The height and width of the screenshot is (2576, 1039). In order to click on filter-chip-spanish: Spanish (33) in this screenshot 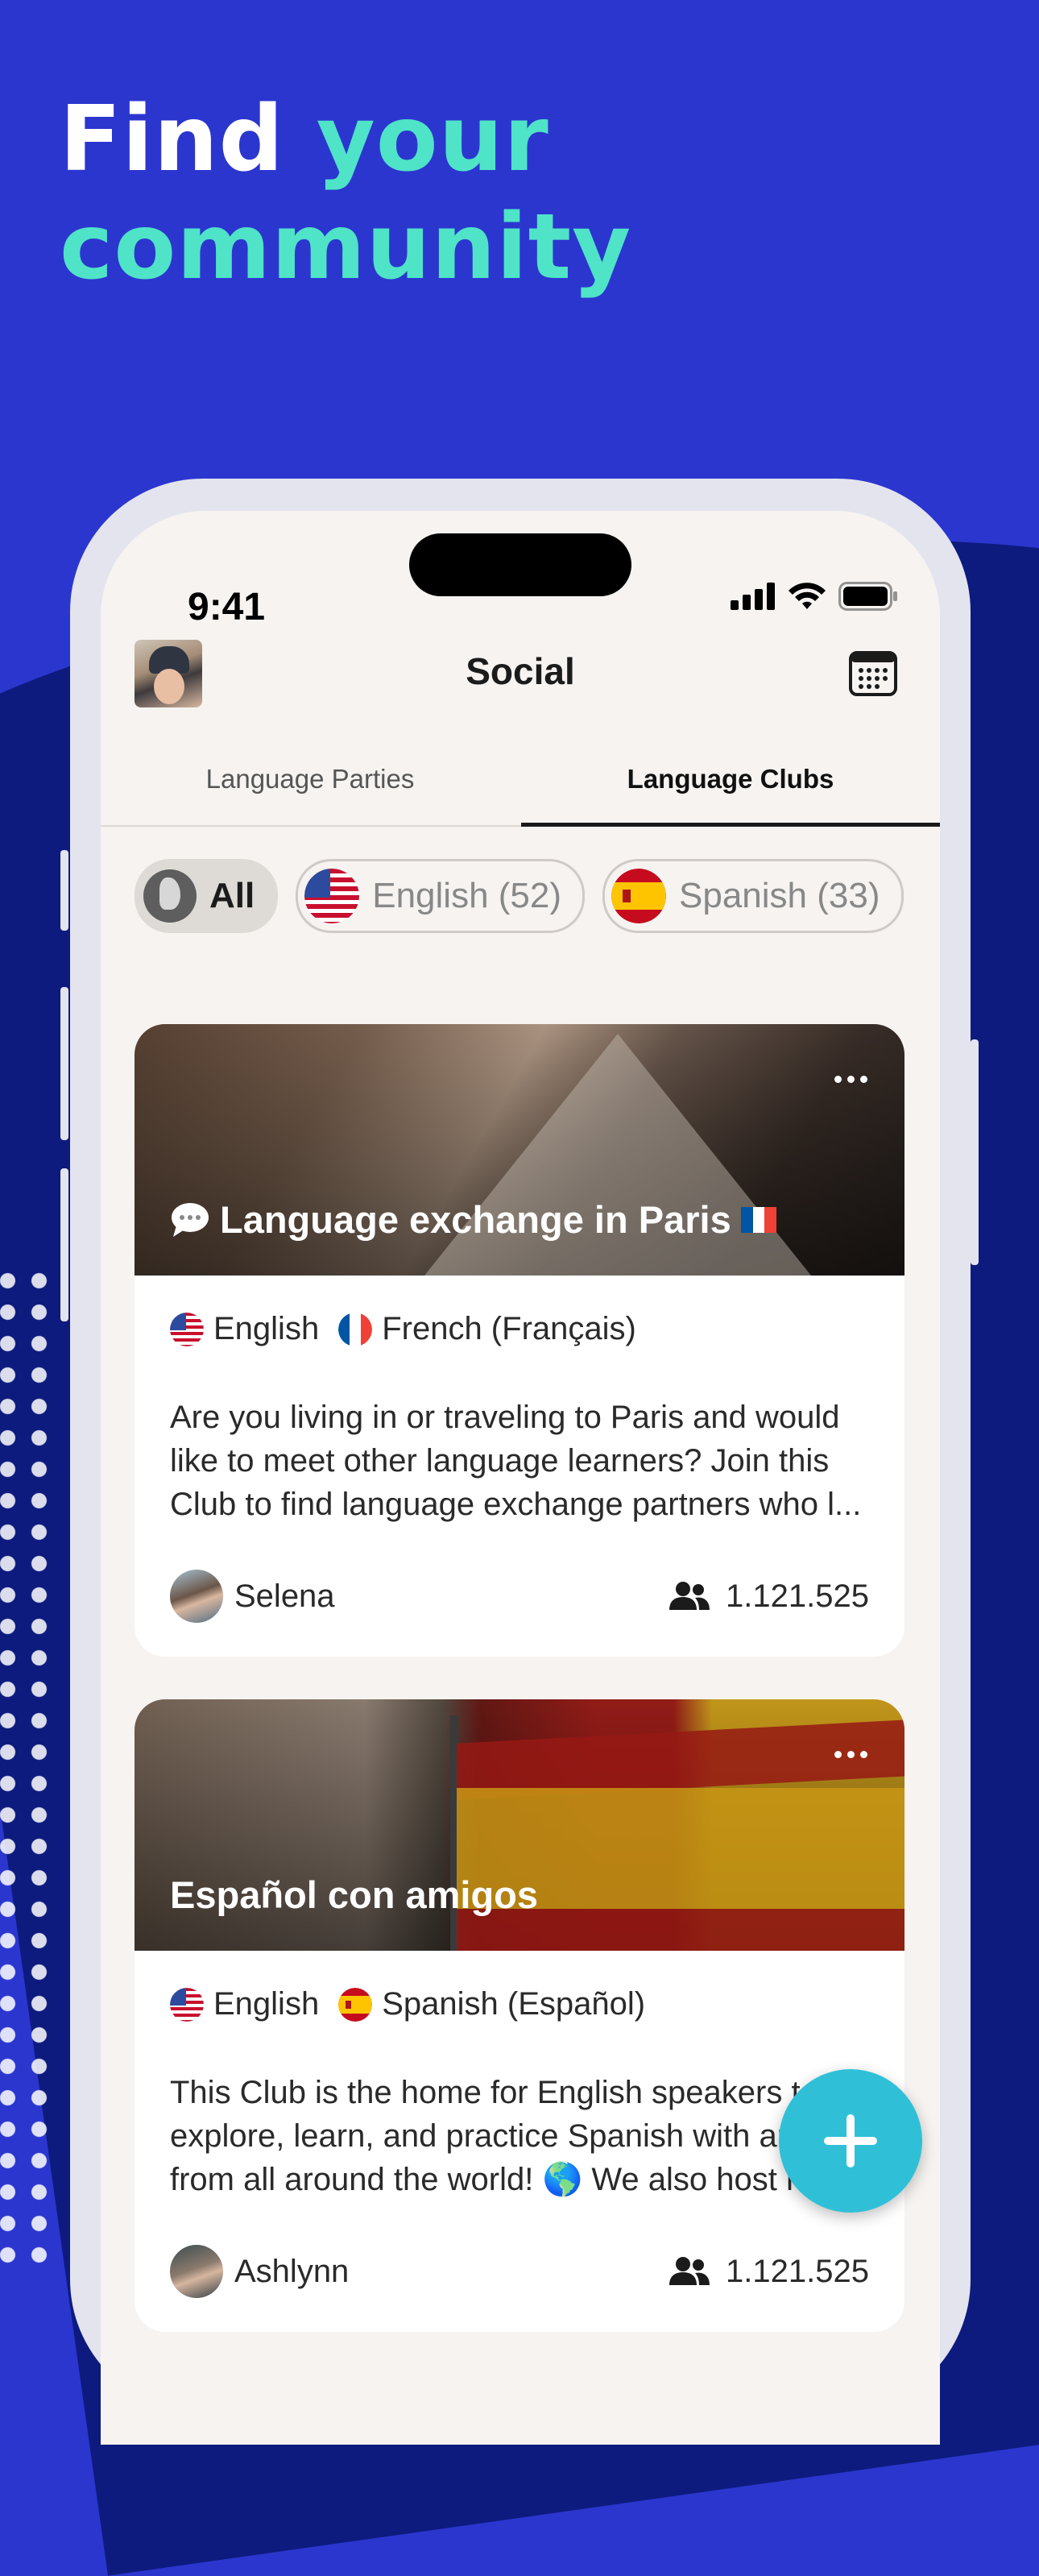, I will do `click(753, 896)`.